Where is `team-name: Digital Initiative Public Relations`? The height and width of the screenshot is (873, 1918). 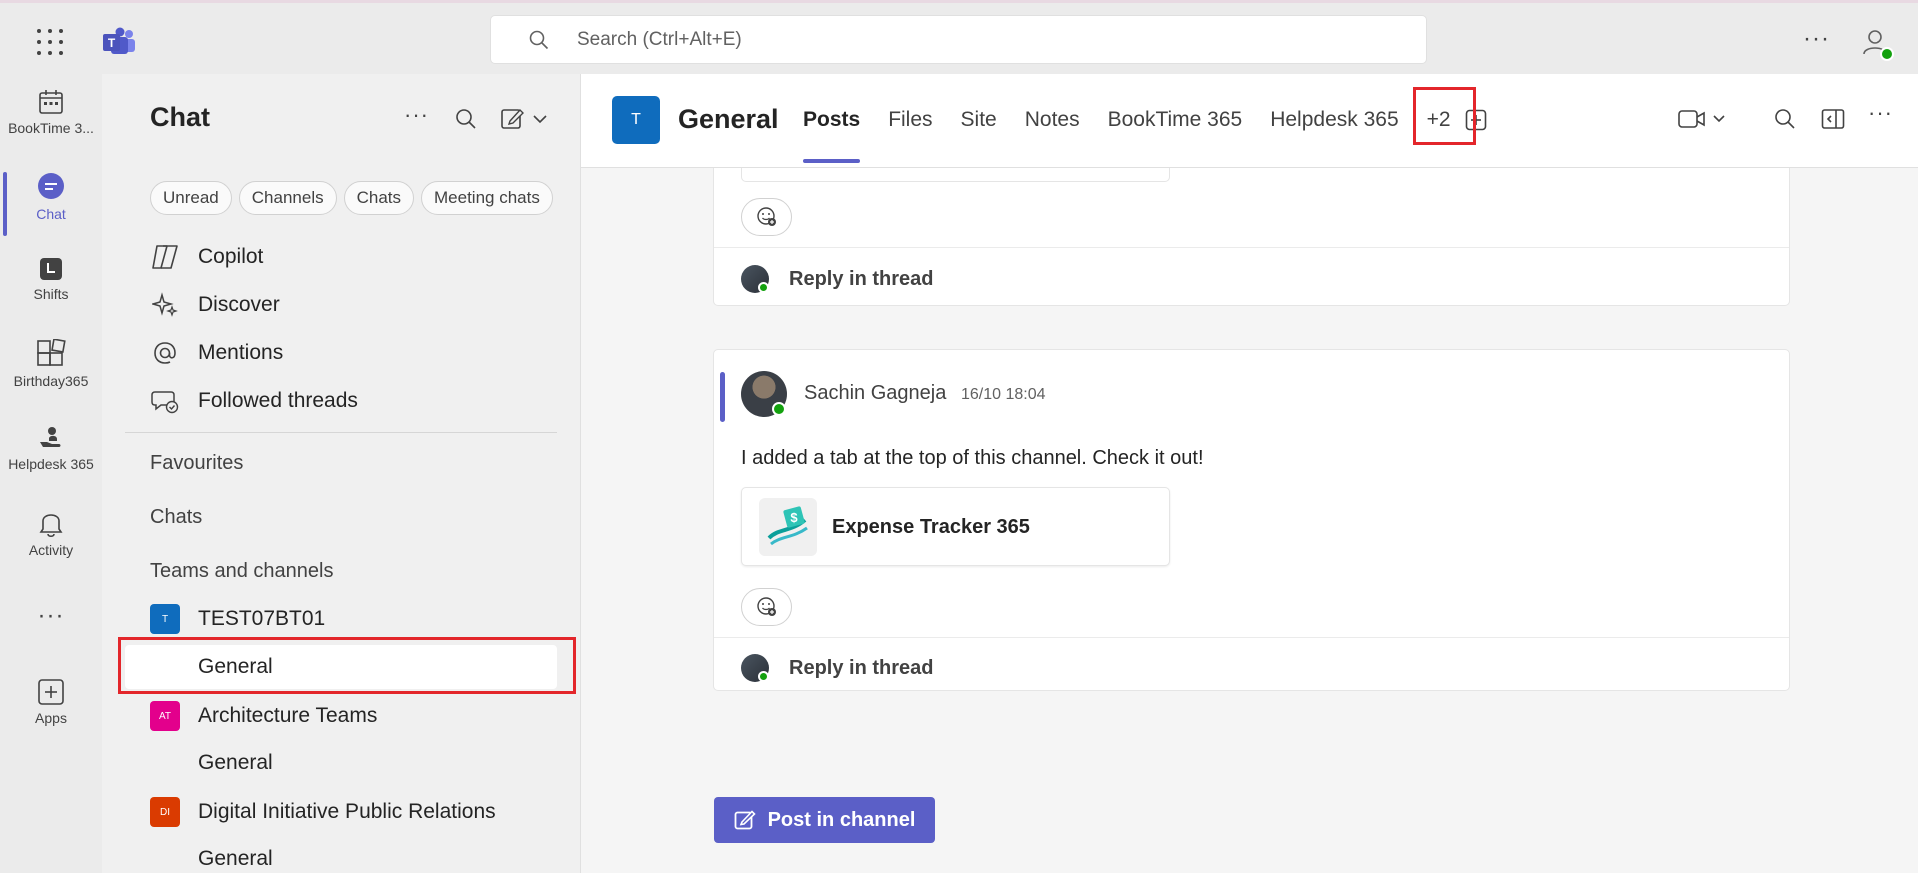 team-name: Digital Initiative Public Relations is located at coordinates (347, 811).